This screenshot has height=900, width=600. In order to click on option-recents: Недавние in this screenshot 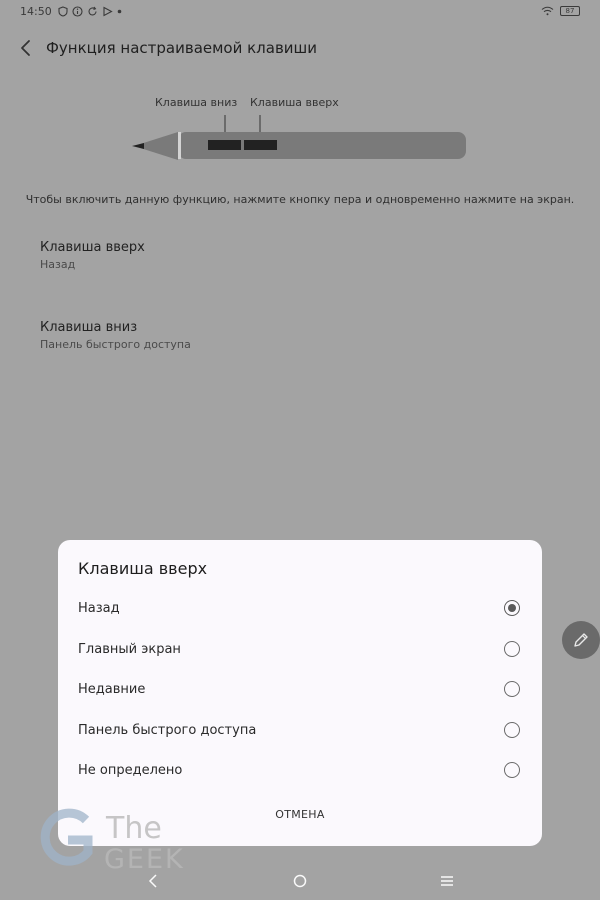, I will do `click(300, 689)`.